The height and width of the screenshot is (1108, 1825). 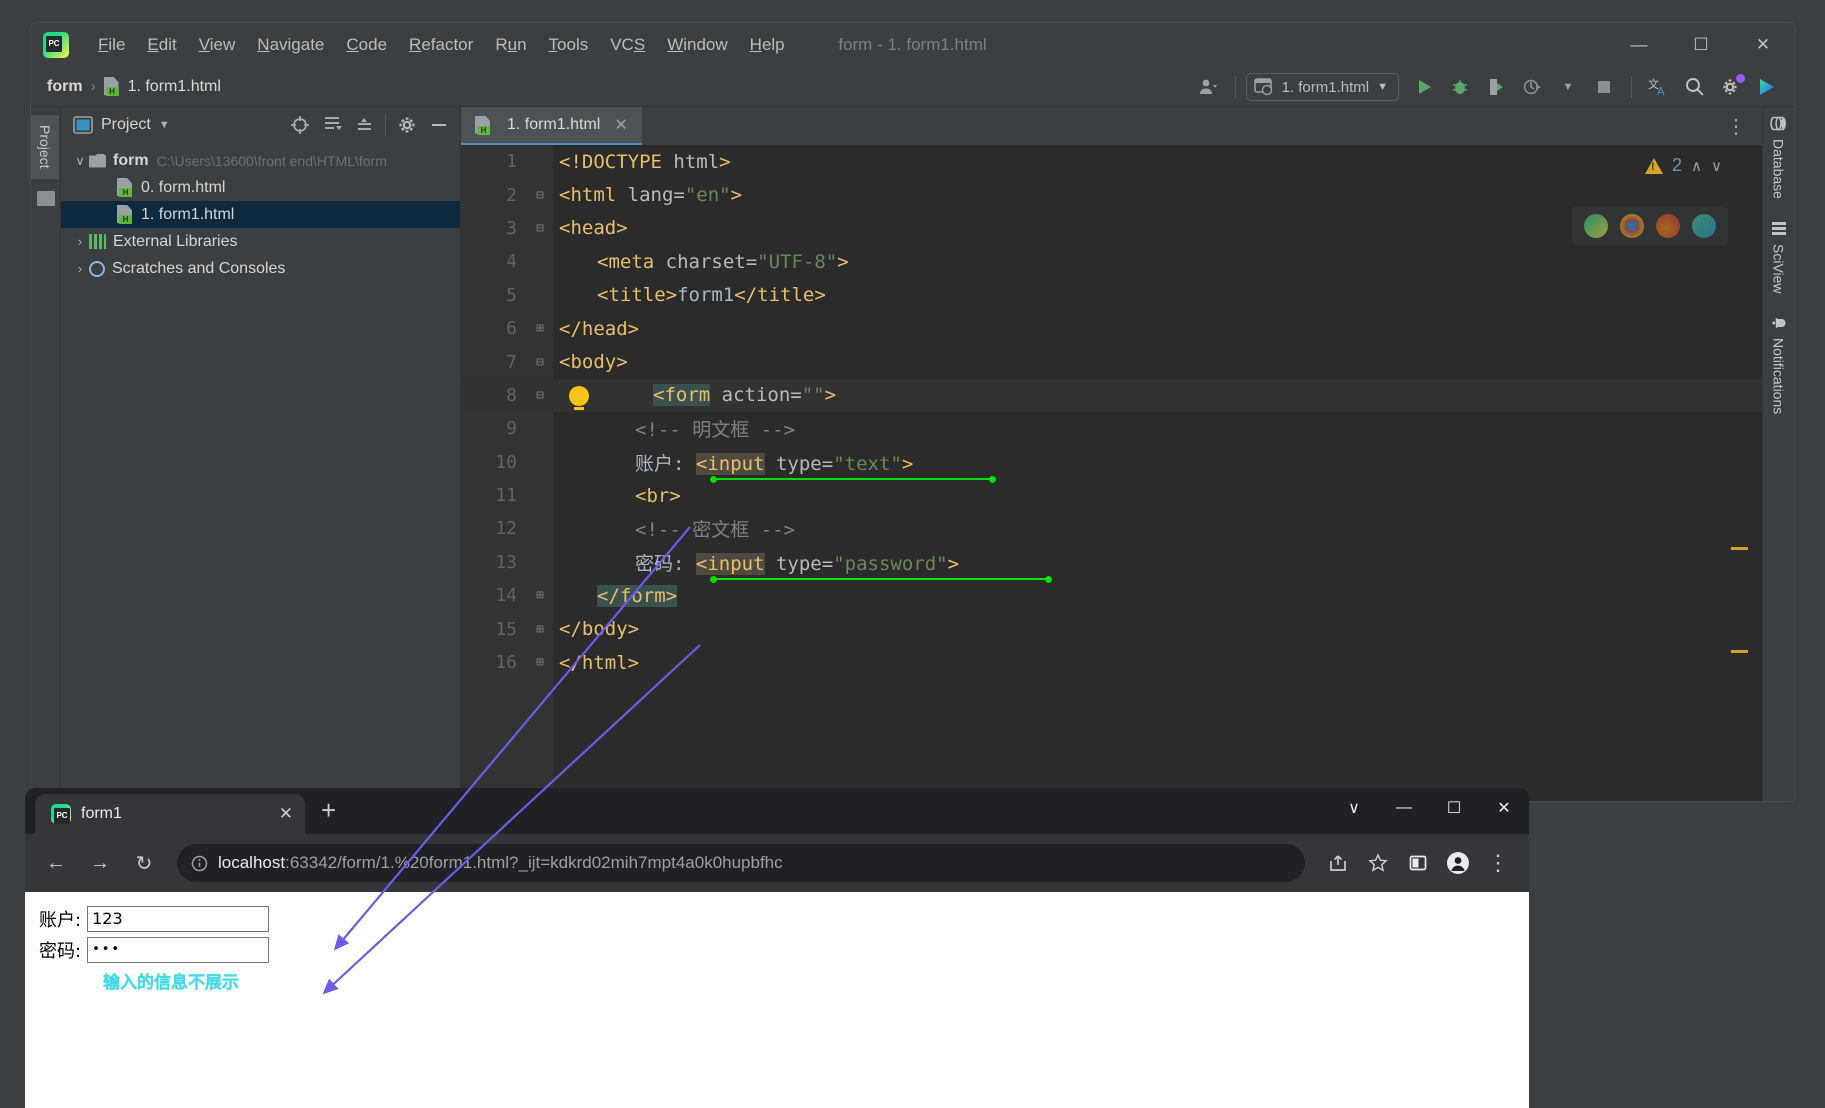 I want to click on bell-icon, so click(x=1778, y=323).